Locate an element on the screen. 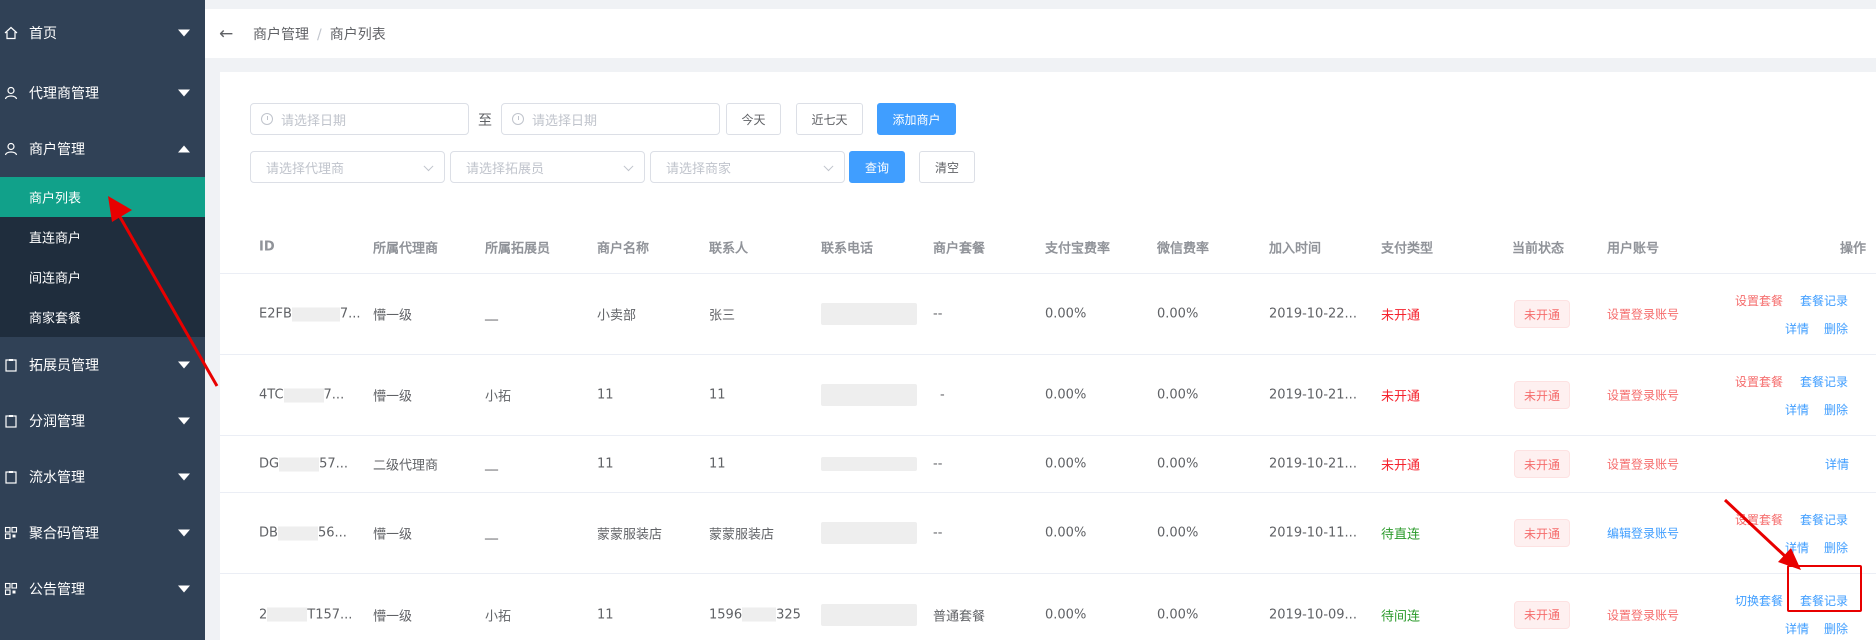 The image size is (1876, 640). submenu-item-merchant-list: 商户列表 is located at coordinates (102, 197).